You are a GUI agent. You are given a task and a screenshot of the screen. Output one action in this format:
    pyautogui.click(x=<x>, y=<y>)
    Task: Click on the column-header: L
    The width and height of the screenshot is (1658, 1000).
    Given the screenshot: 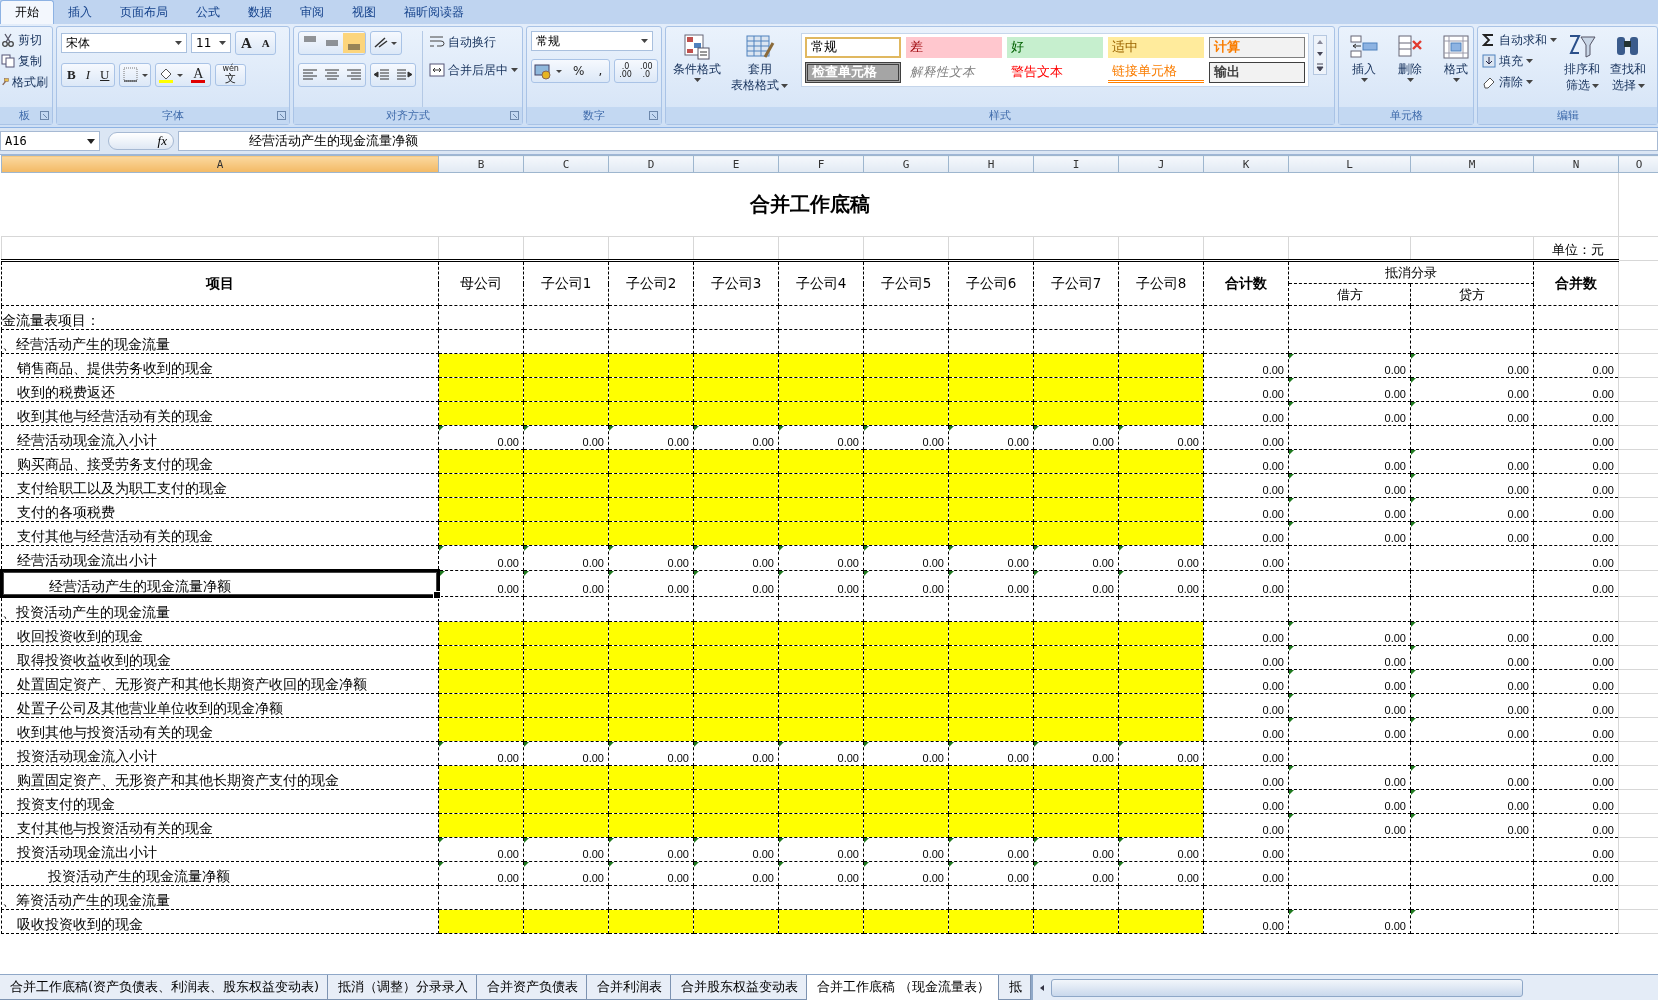 What is the action you would take?
    pyautogui.click(x=1349, y=164)
    